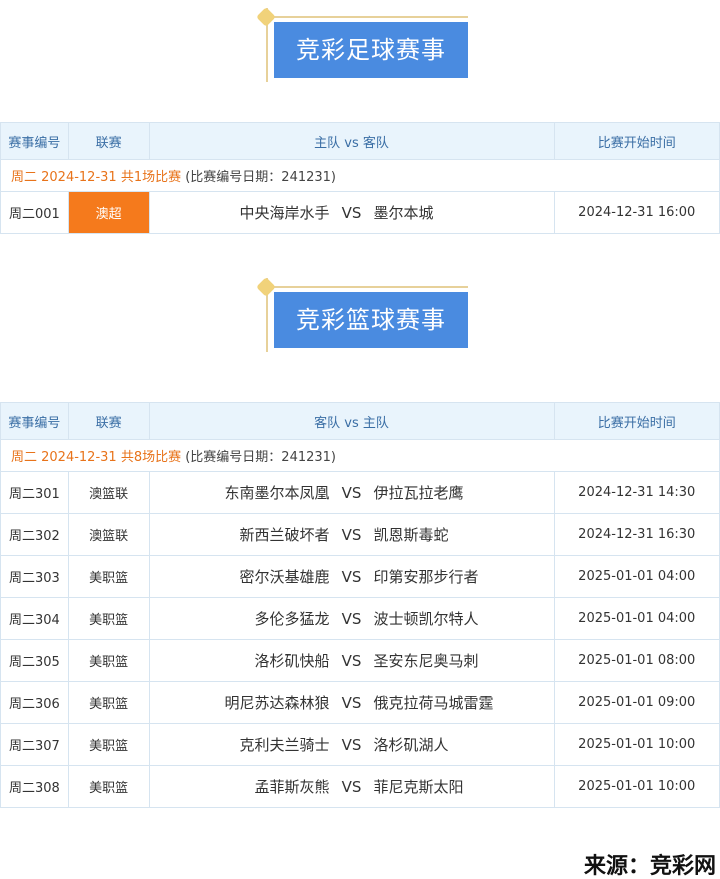  Describe the element at coordinates (371, 320) in the screenshot. I see `basketball-banner-title: 竞彩篮球赛事` at that location.